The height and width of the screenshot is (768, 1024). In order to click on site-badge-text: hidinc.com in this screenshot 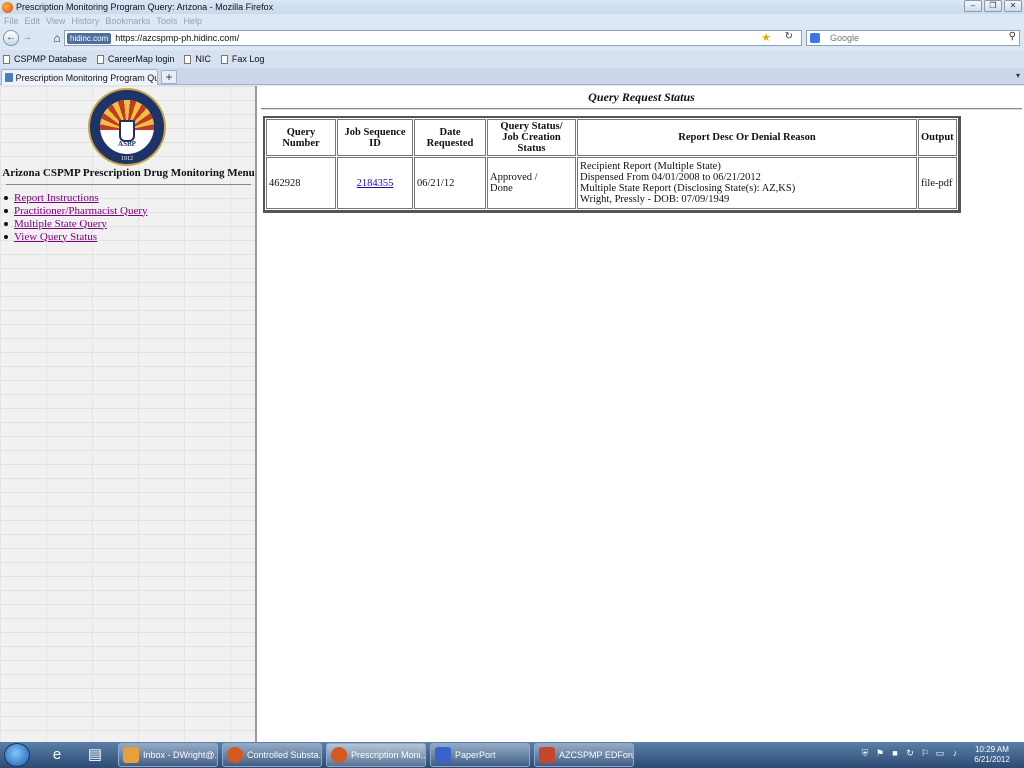, I will do `click(89, 38)`.